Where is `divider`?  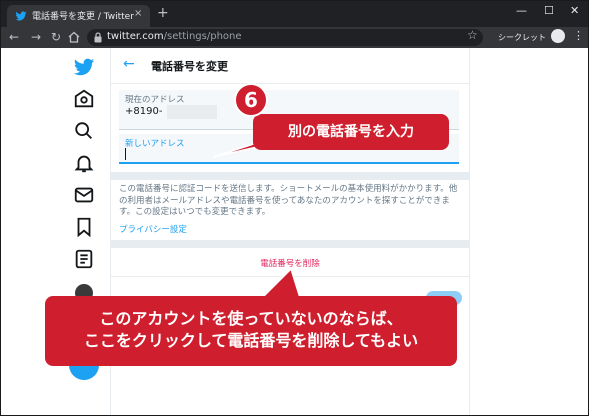
divider is located at coordinates (290, 276).